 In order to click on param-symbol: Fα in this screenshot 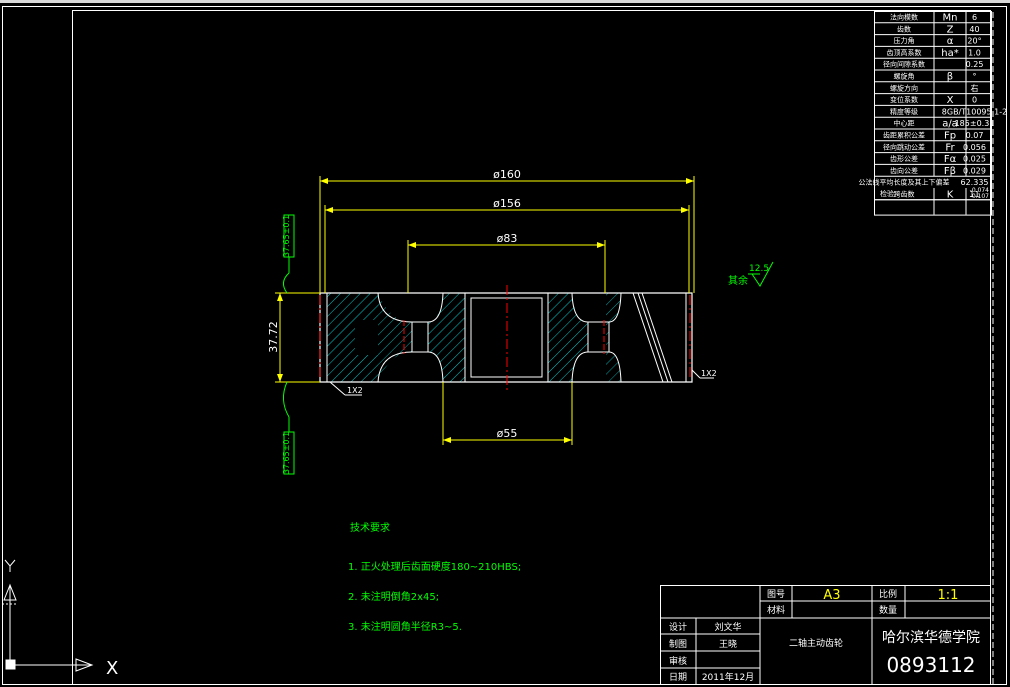, I will do `click(950, 159)`.